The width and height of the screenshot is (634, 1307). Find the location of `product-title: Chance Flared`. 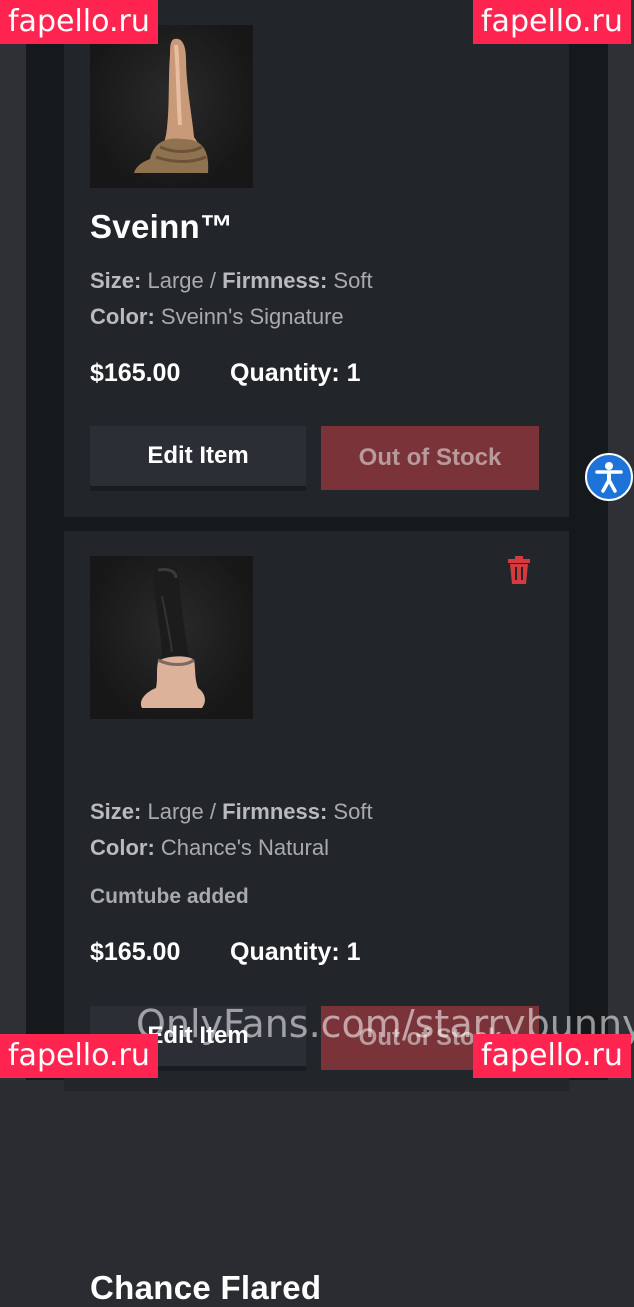

product-title: Chance Flared is located at coordinates (205, 1288).